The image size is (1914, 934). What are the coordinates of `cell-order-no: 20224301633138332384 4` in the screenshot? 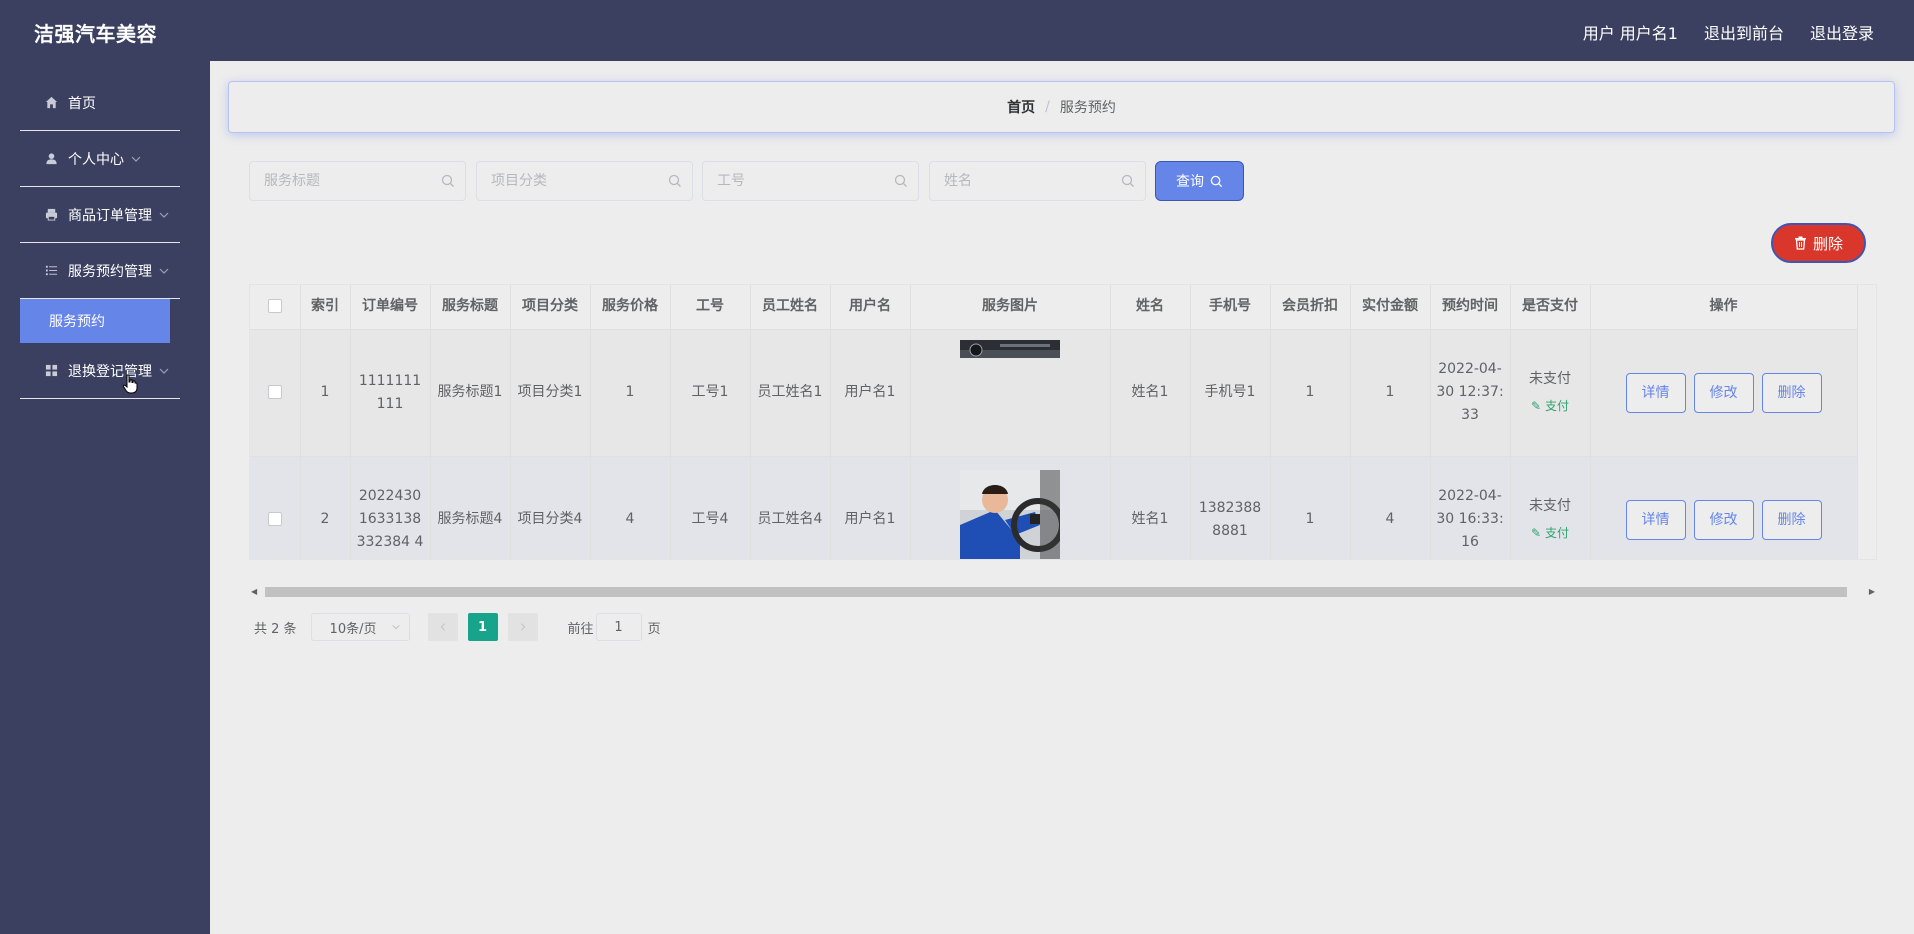 It's located at (390, 507).